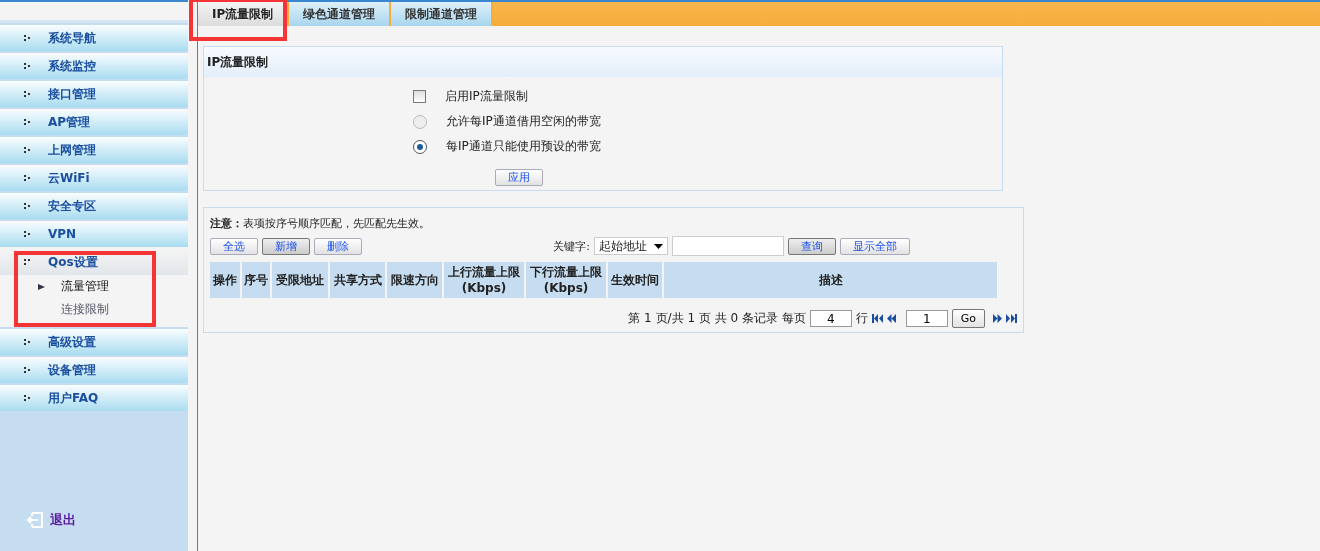 The height and width of the screenshot is (551, 1320). Describe the element at coordinates (94, 122) in the screenshot. I see `sidebar-item: AP管理` at that location.